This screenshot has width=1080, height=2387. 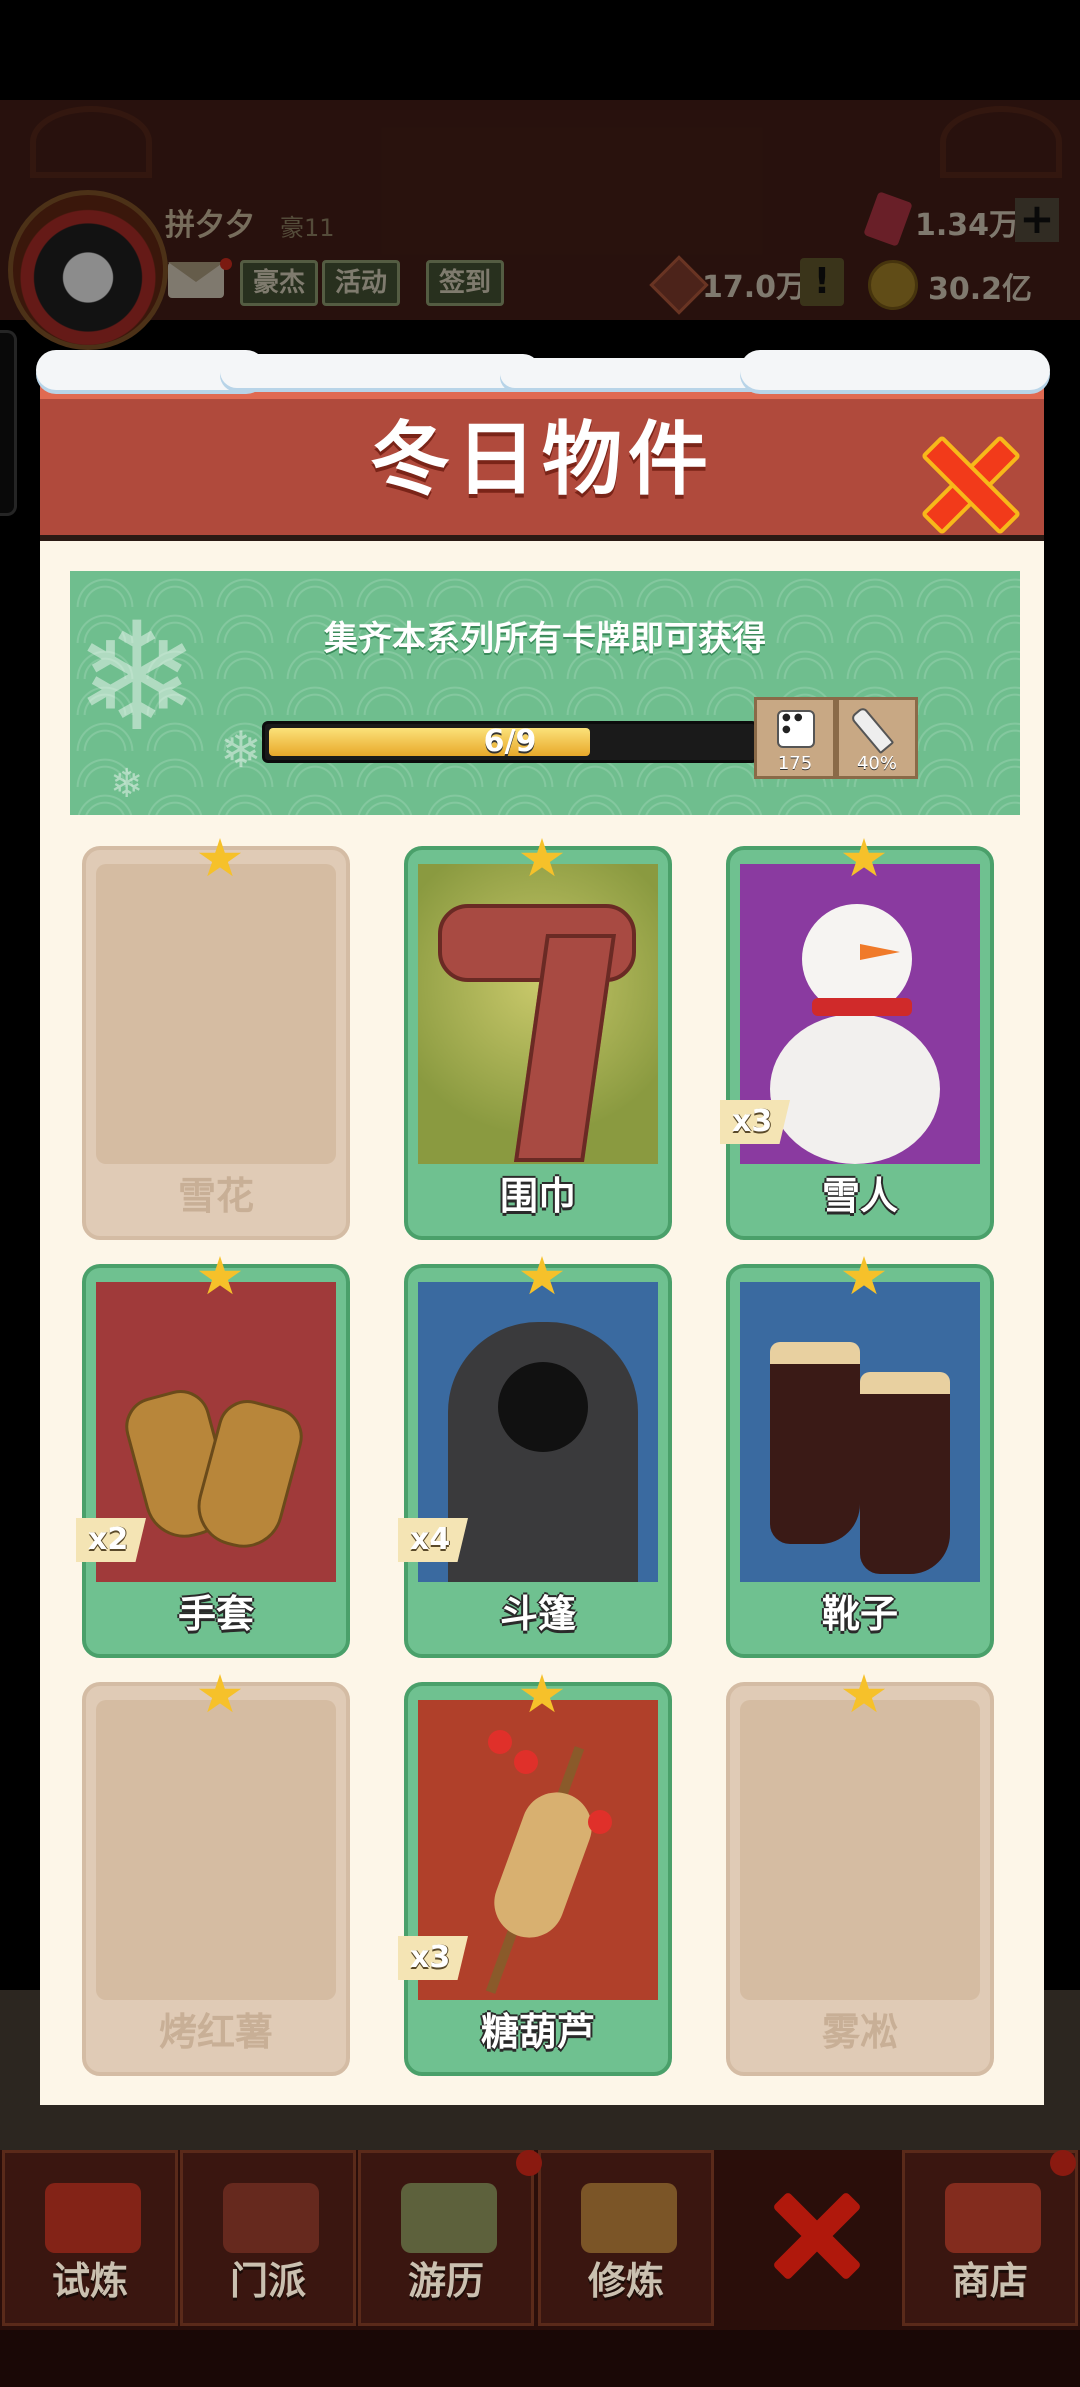 What do you see at coordinates (445, 2281) in the screenshot?
I see `nav-label: 游历` at bounding box center [445, 2281].